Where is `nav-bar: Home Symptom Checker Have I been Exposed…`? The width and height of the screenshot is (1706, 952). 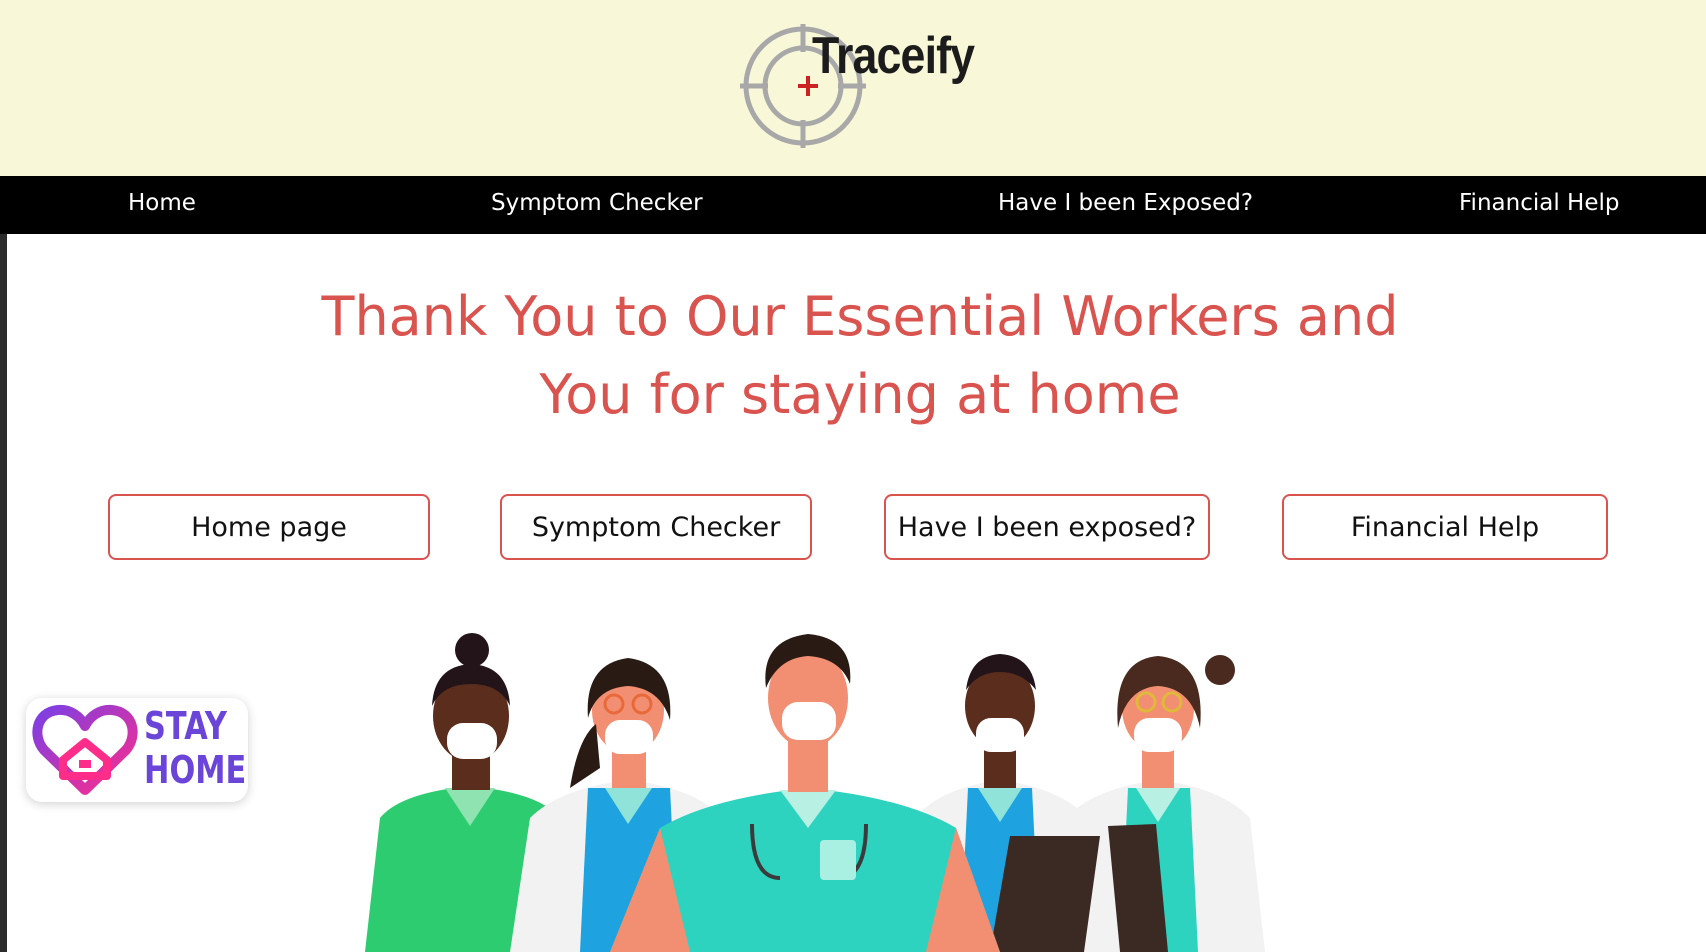 nav-bar: Home Symptom Checker Have I been Exposed… is located at coordinates (853, 205).